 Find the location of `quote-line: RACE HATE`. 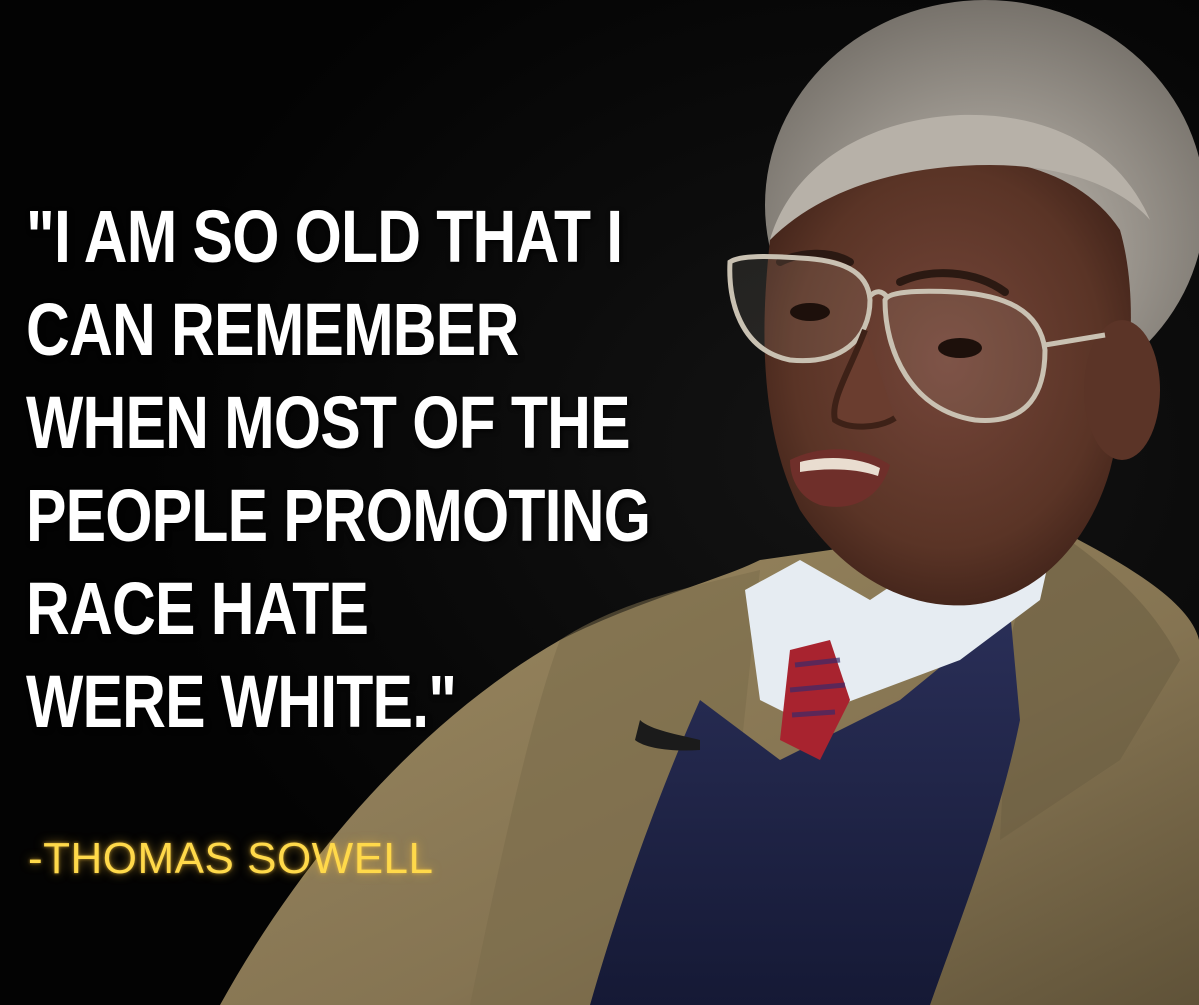

quote-line: RACE HATE is located at coordinates (197, 608).